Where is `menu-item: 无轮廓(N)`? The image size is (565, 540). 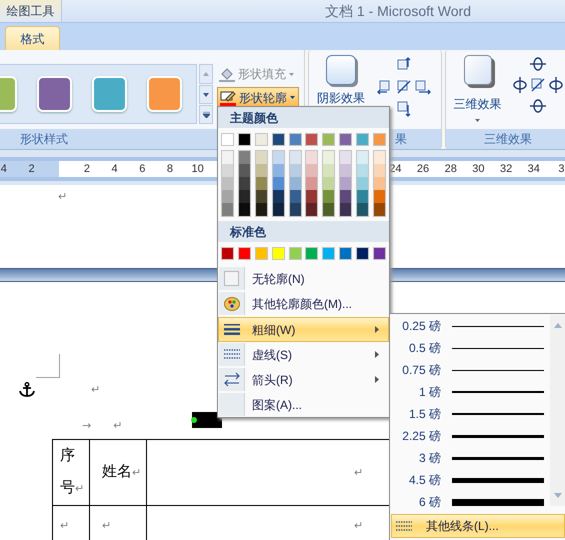
menu-item: 无轮廓(N) is located at coordinates (303, 278).